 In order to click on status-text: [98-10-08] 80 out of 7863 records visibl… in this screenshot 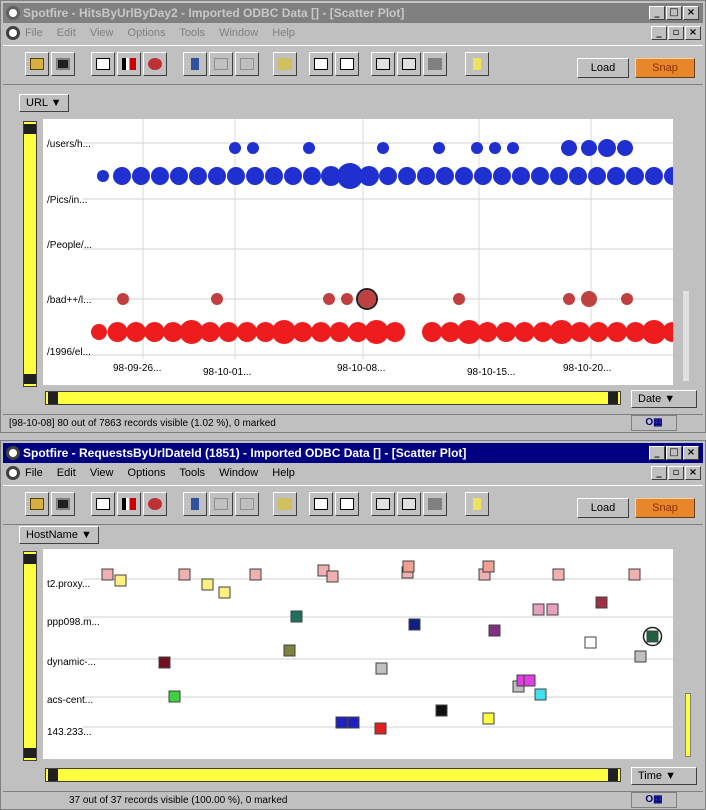, I will do `click(142, 423)`.